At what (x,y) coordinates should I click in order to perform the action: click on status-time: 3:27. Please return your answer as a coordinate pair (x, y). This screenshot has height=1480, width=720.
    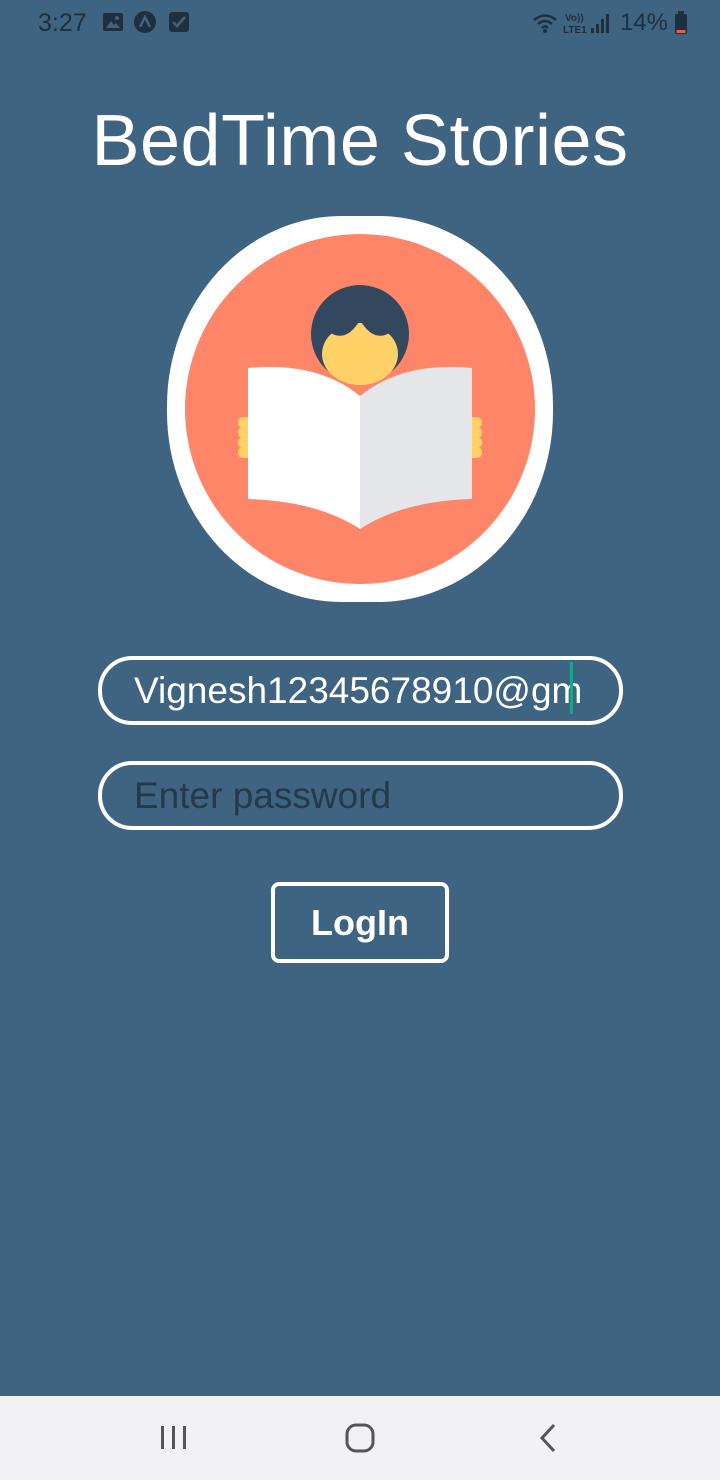
    Looking at the image, I should click on (62, 23).